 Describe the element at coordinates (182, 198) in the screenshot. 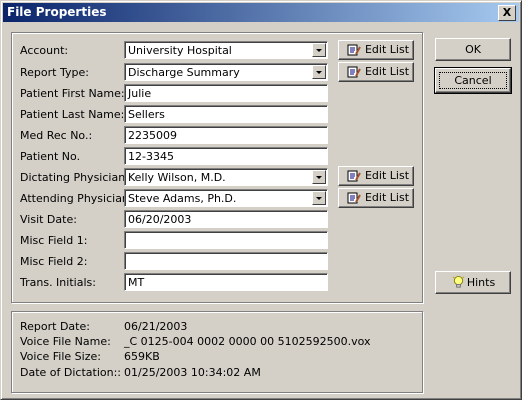

I see `attending-physician-value: Steve Adams, Ph.D.` at that location.